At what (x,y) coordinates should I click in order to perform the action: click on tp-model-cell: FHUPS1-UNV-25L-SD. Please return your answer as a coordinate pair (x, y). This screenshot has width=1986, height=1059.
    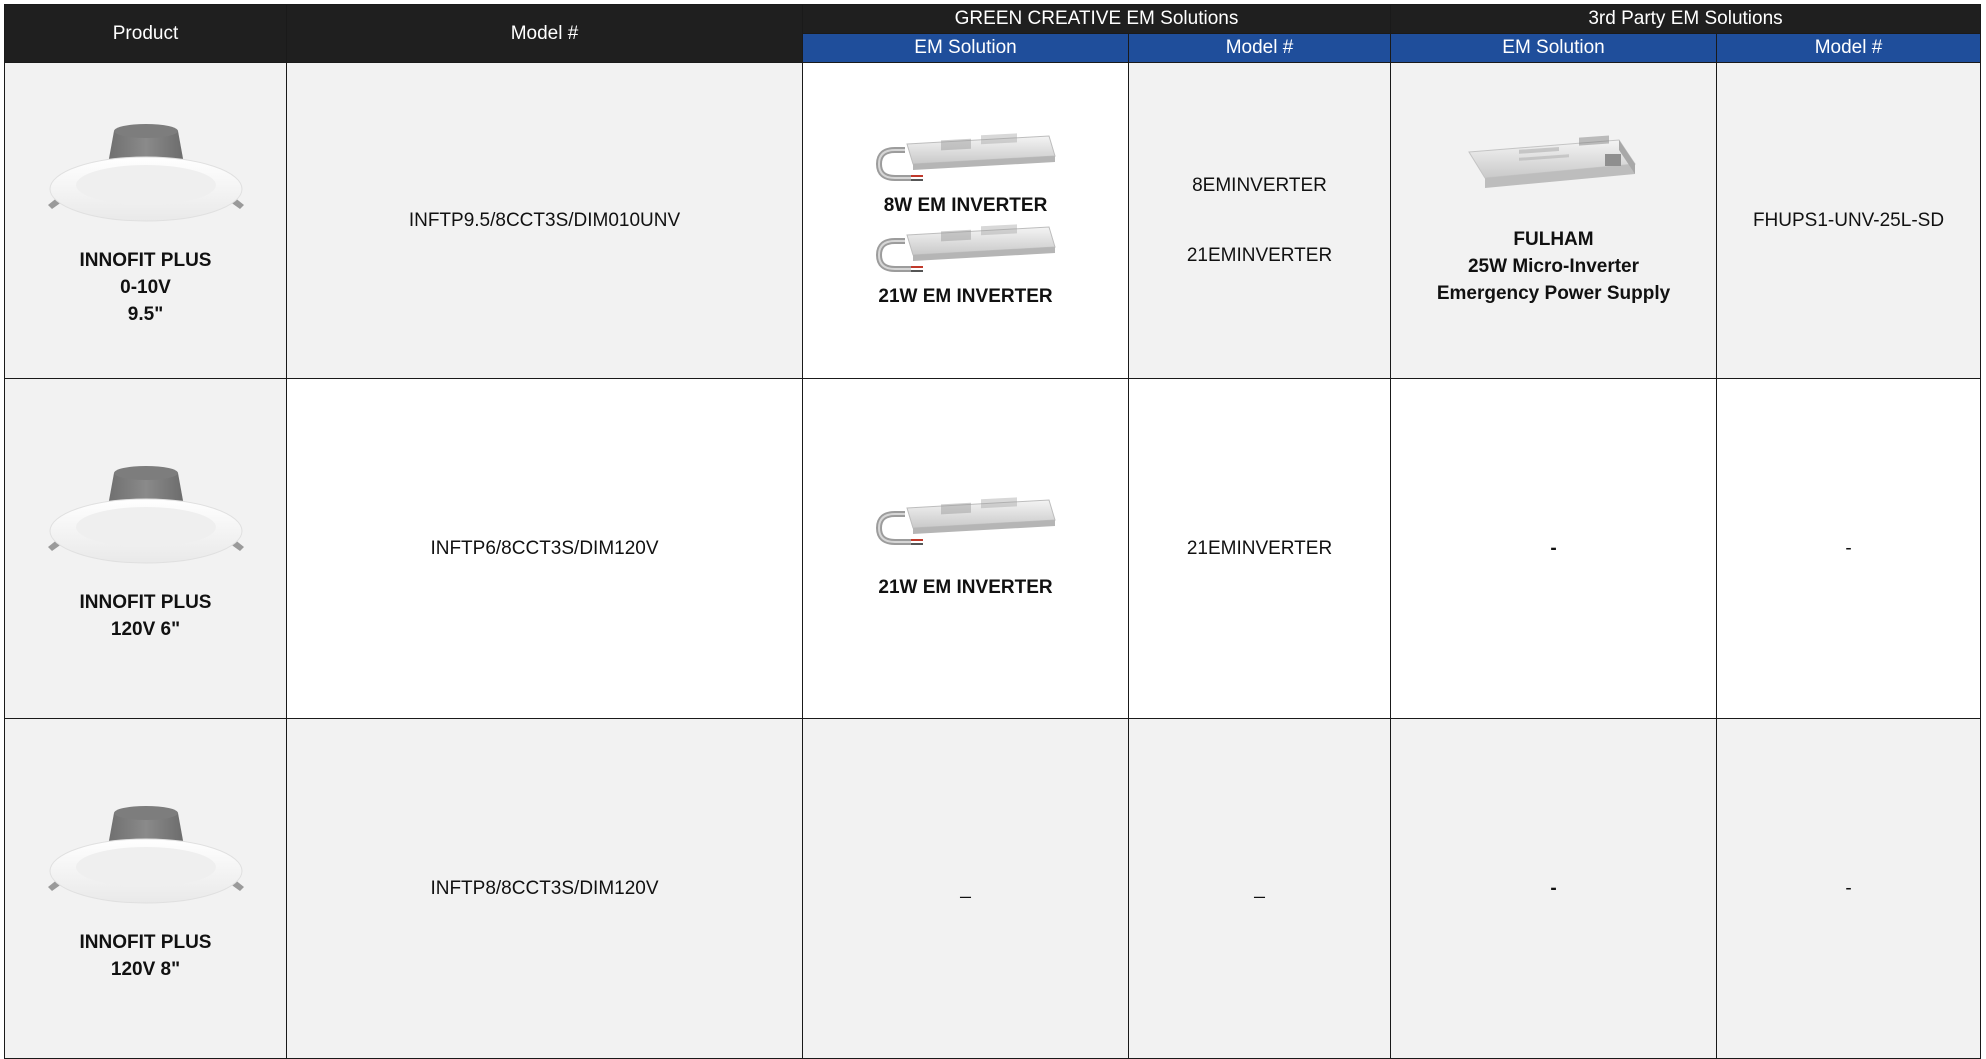
    Looking at the image, I should click on (1848, 220).